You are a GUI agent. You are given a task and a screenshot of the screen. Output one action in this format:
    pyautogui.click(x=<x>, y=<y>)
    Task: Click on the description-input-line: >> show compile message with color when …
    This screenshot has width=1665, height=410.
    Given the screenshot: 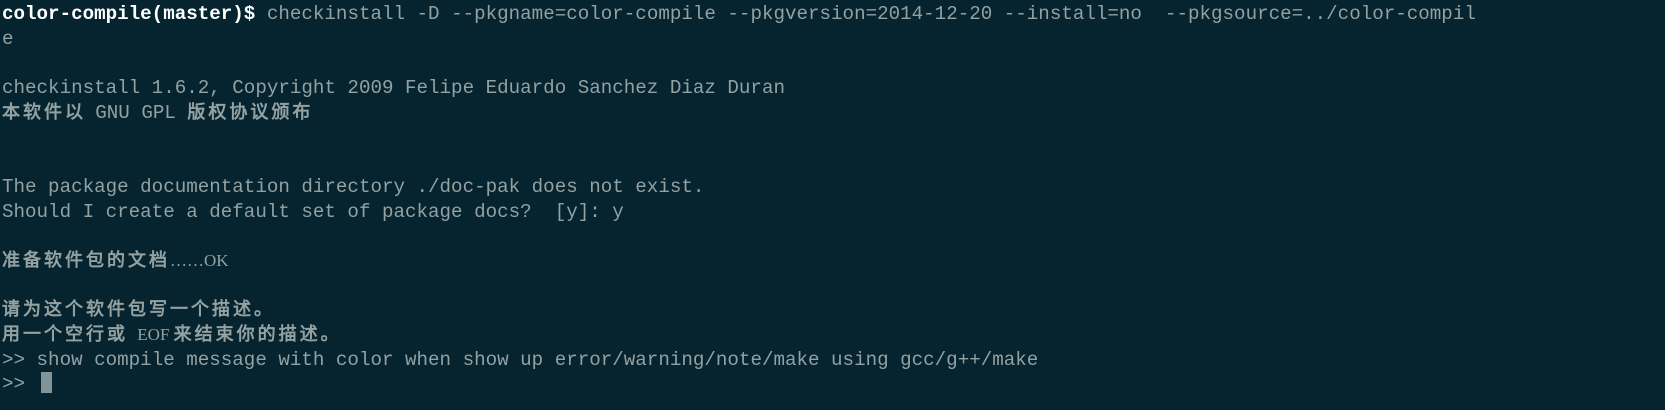 What is the action you would take?
    pyautogui.click(x=833, y=360)
    